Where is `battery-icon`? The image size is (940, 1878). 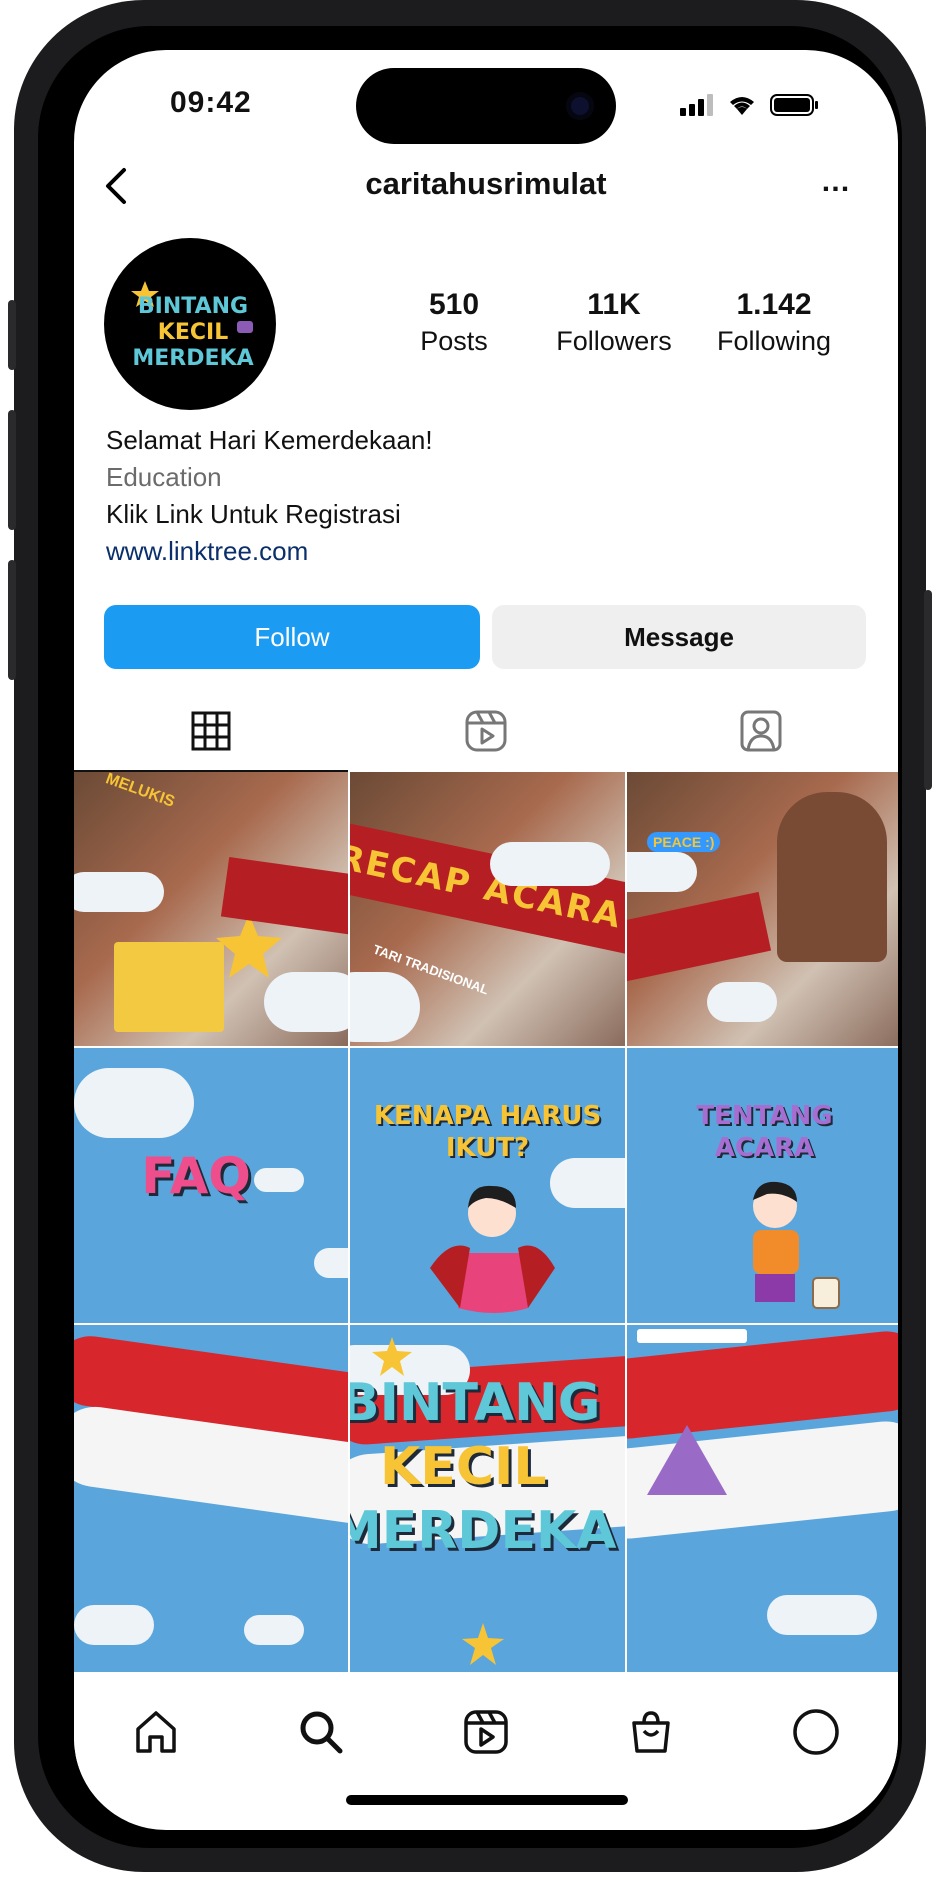
battery-icon is located at coordinates (794, 105).